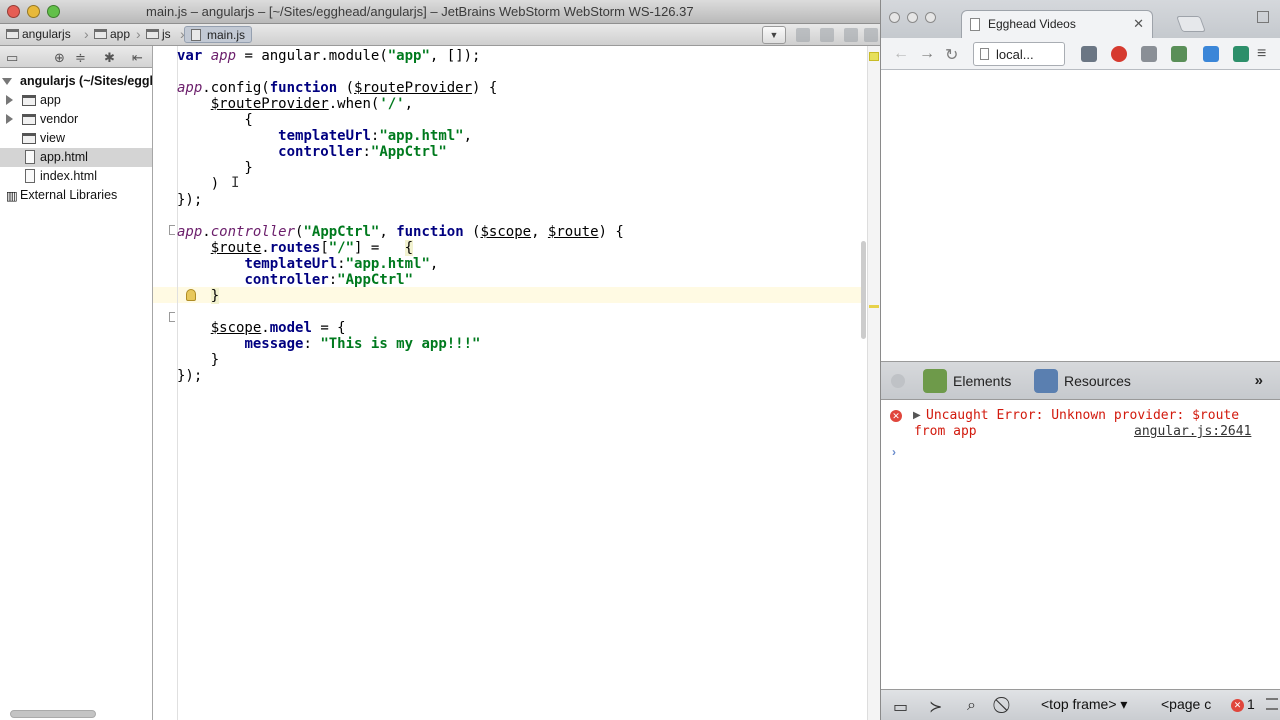  What do you see at coordinates (278, 328) in the screenshot?
I see `code-line: $scope.model = {` at bounding box center [278, 328].